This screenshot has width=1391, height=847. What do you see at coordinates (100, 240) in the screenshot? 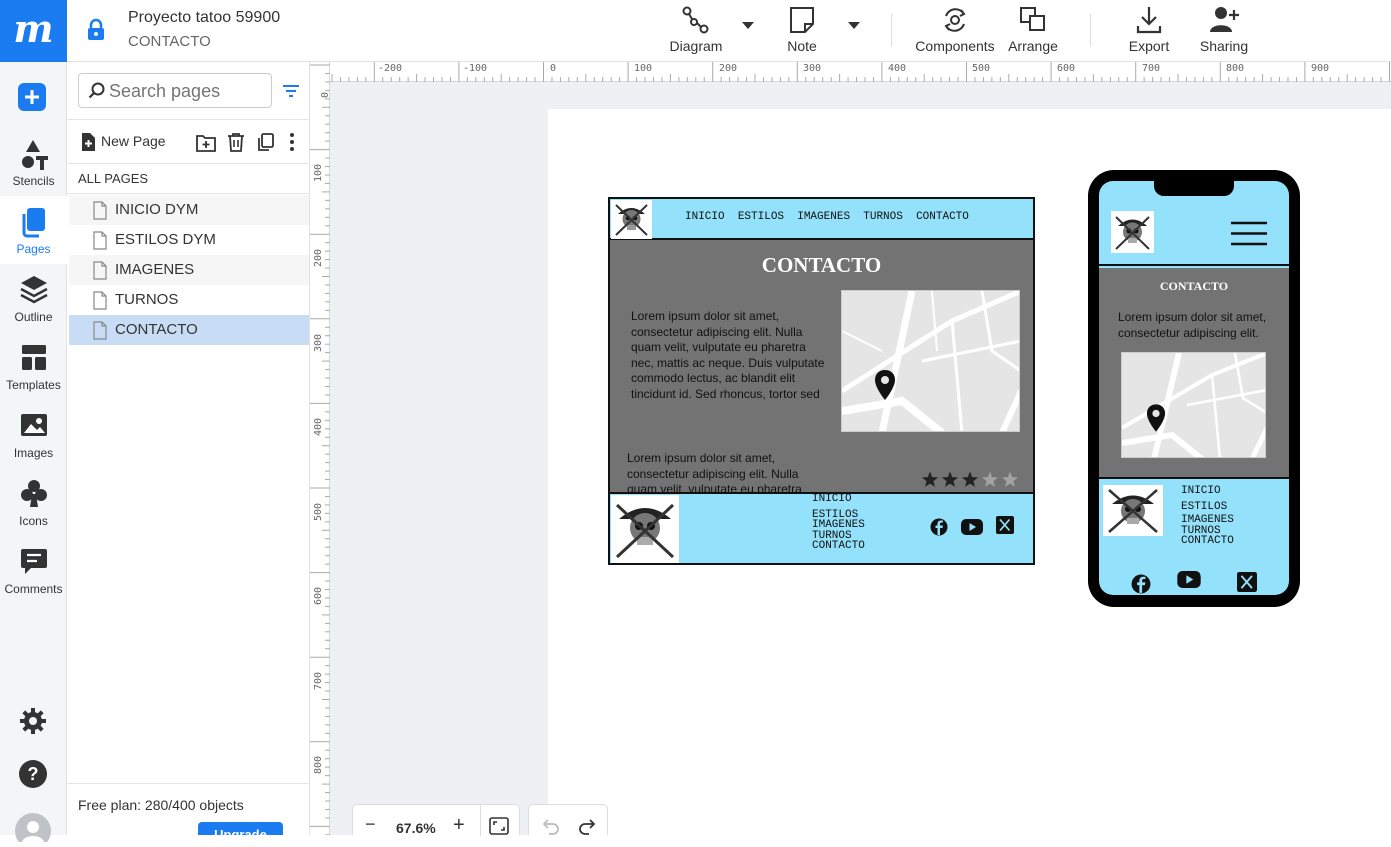
I see `page-icon` at bounding box center [100, 240].